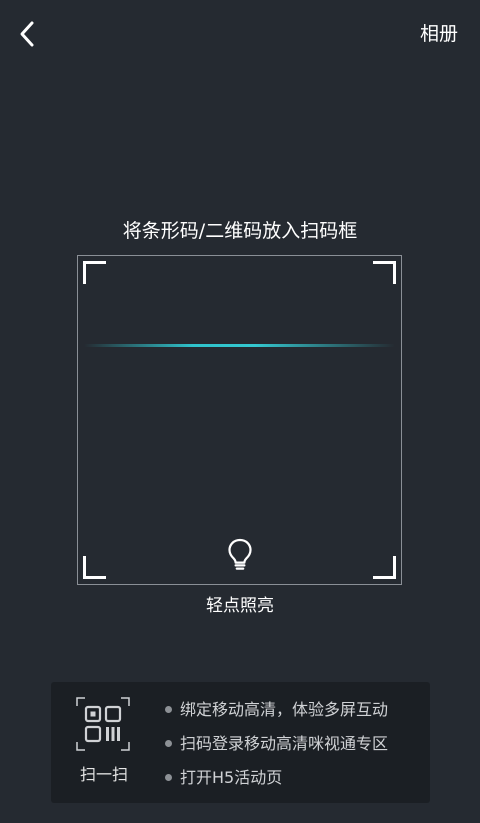 This screenshot has width=480, height=823. I want to click on feature-item: 打开H5活动页, so click(276, 783).